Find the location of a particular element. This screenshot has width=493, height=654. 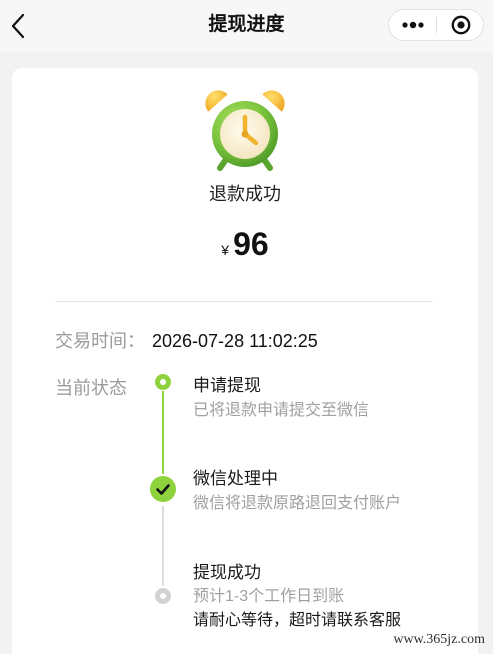

transaction-time-label: 交易时间： is located at coordinates (100, 341).